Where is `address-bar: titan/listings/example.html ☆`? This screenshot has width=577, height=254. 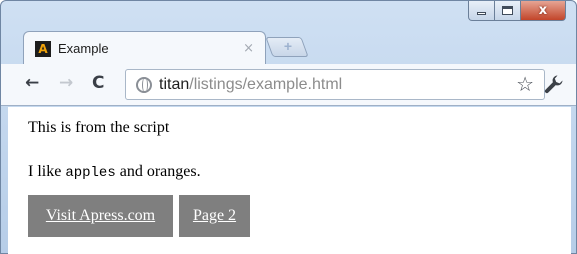
address-bar: titan/listings/example.html ☆ is located at coordinates (335, 84).